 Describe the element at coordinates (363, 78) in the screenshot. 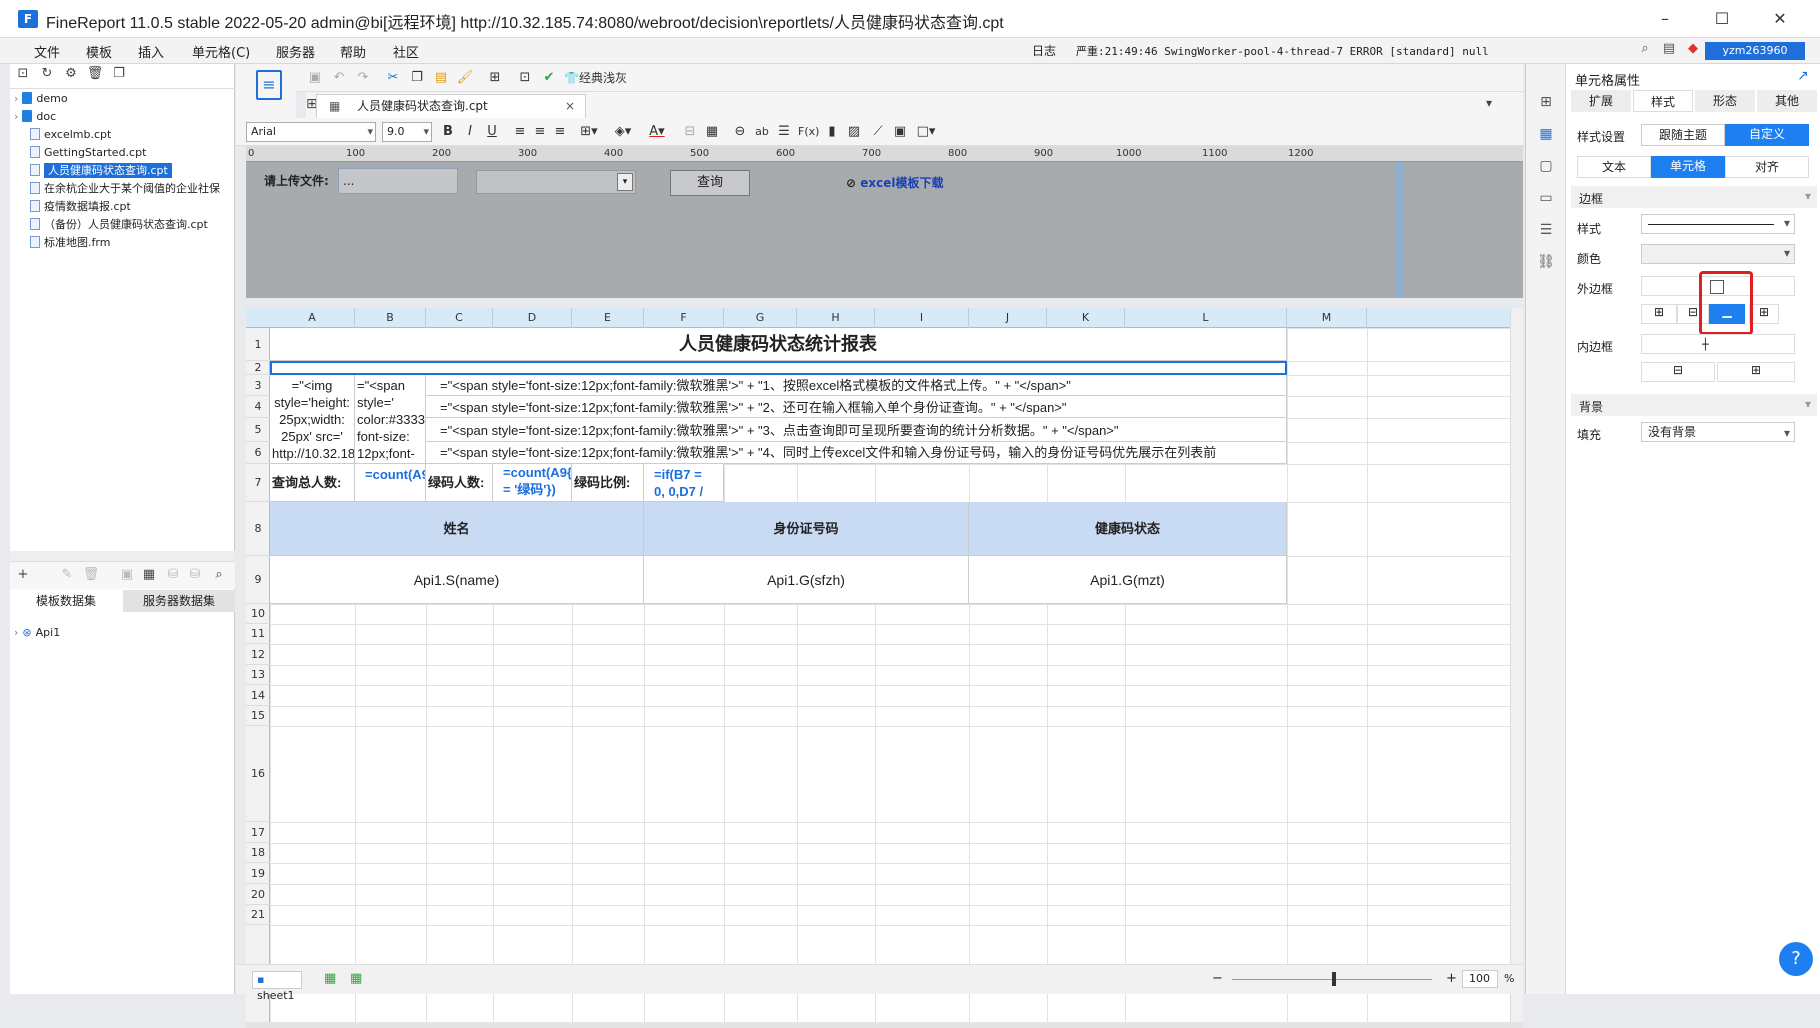

I see `redo-icon: ↷` at that location.